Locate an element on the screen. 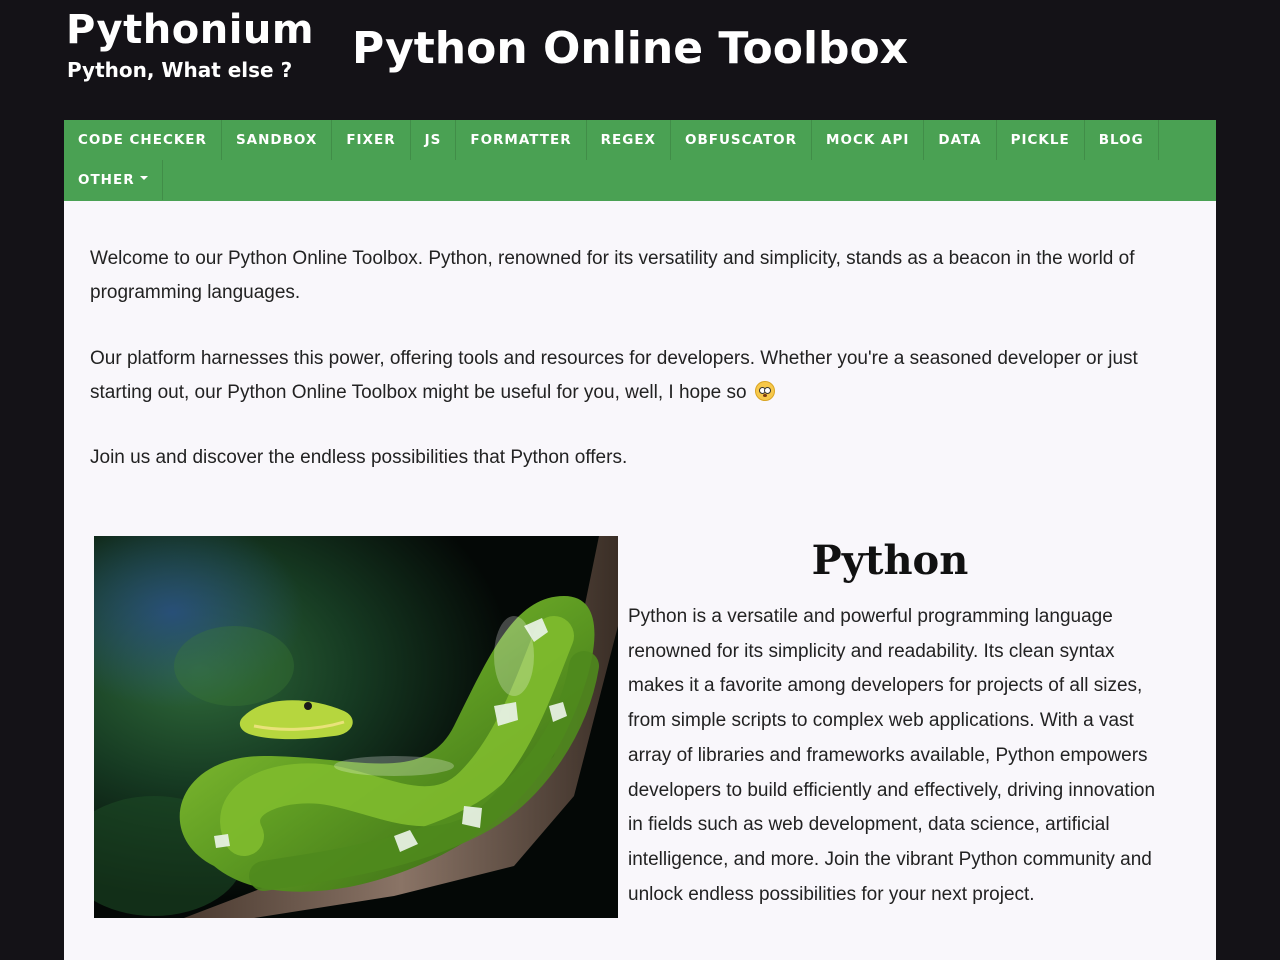 The height and width of the screenshot is (960, 1280). nav-item-formatter: FORMATTER is located at coordinates (521, 140).